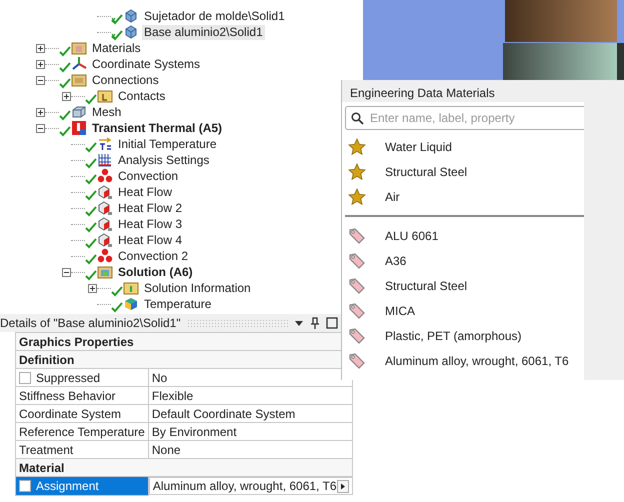  What do you see at coordinates (477, 361) in the screenshot?
I see `material-item: Aluminum alloy, wrought, 6061, T6` at bounding box center [477, 361].